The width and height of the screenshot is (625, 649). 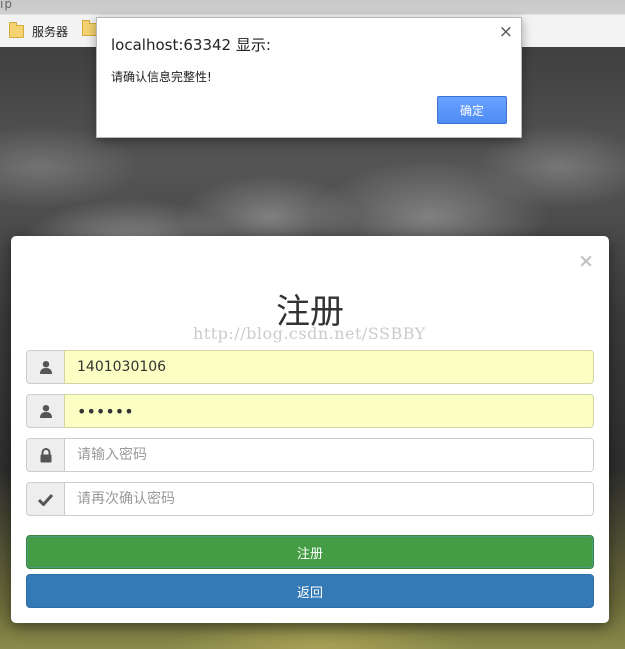 What do you see at coordinates (310, 552) in the screenshot?
I see `register-button: 注册` at bounding box center [310, 552].